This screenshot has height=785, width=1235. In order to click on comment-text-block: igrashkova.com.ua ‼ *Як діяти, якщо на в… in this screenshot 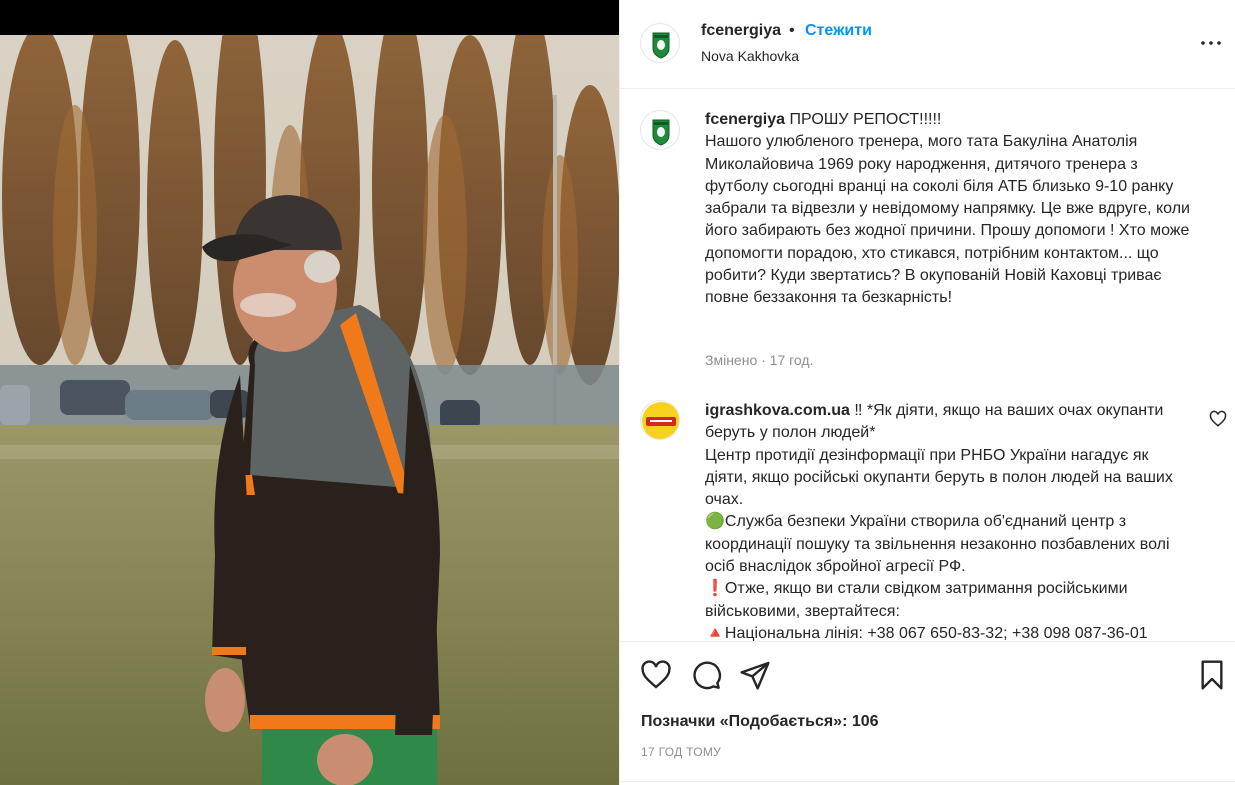, I will do `click(950, 520)`.